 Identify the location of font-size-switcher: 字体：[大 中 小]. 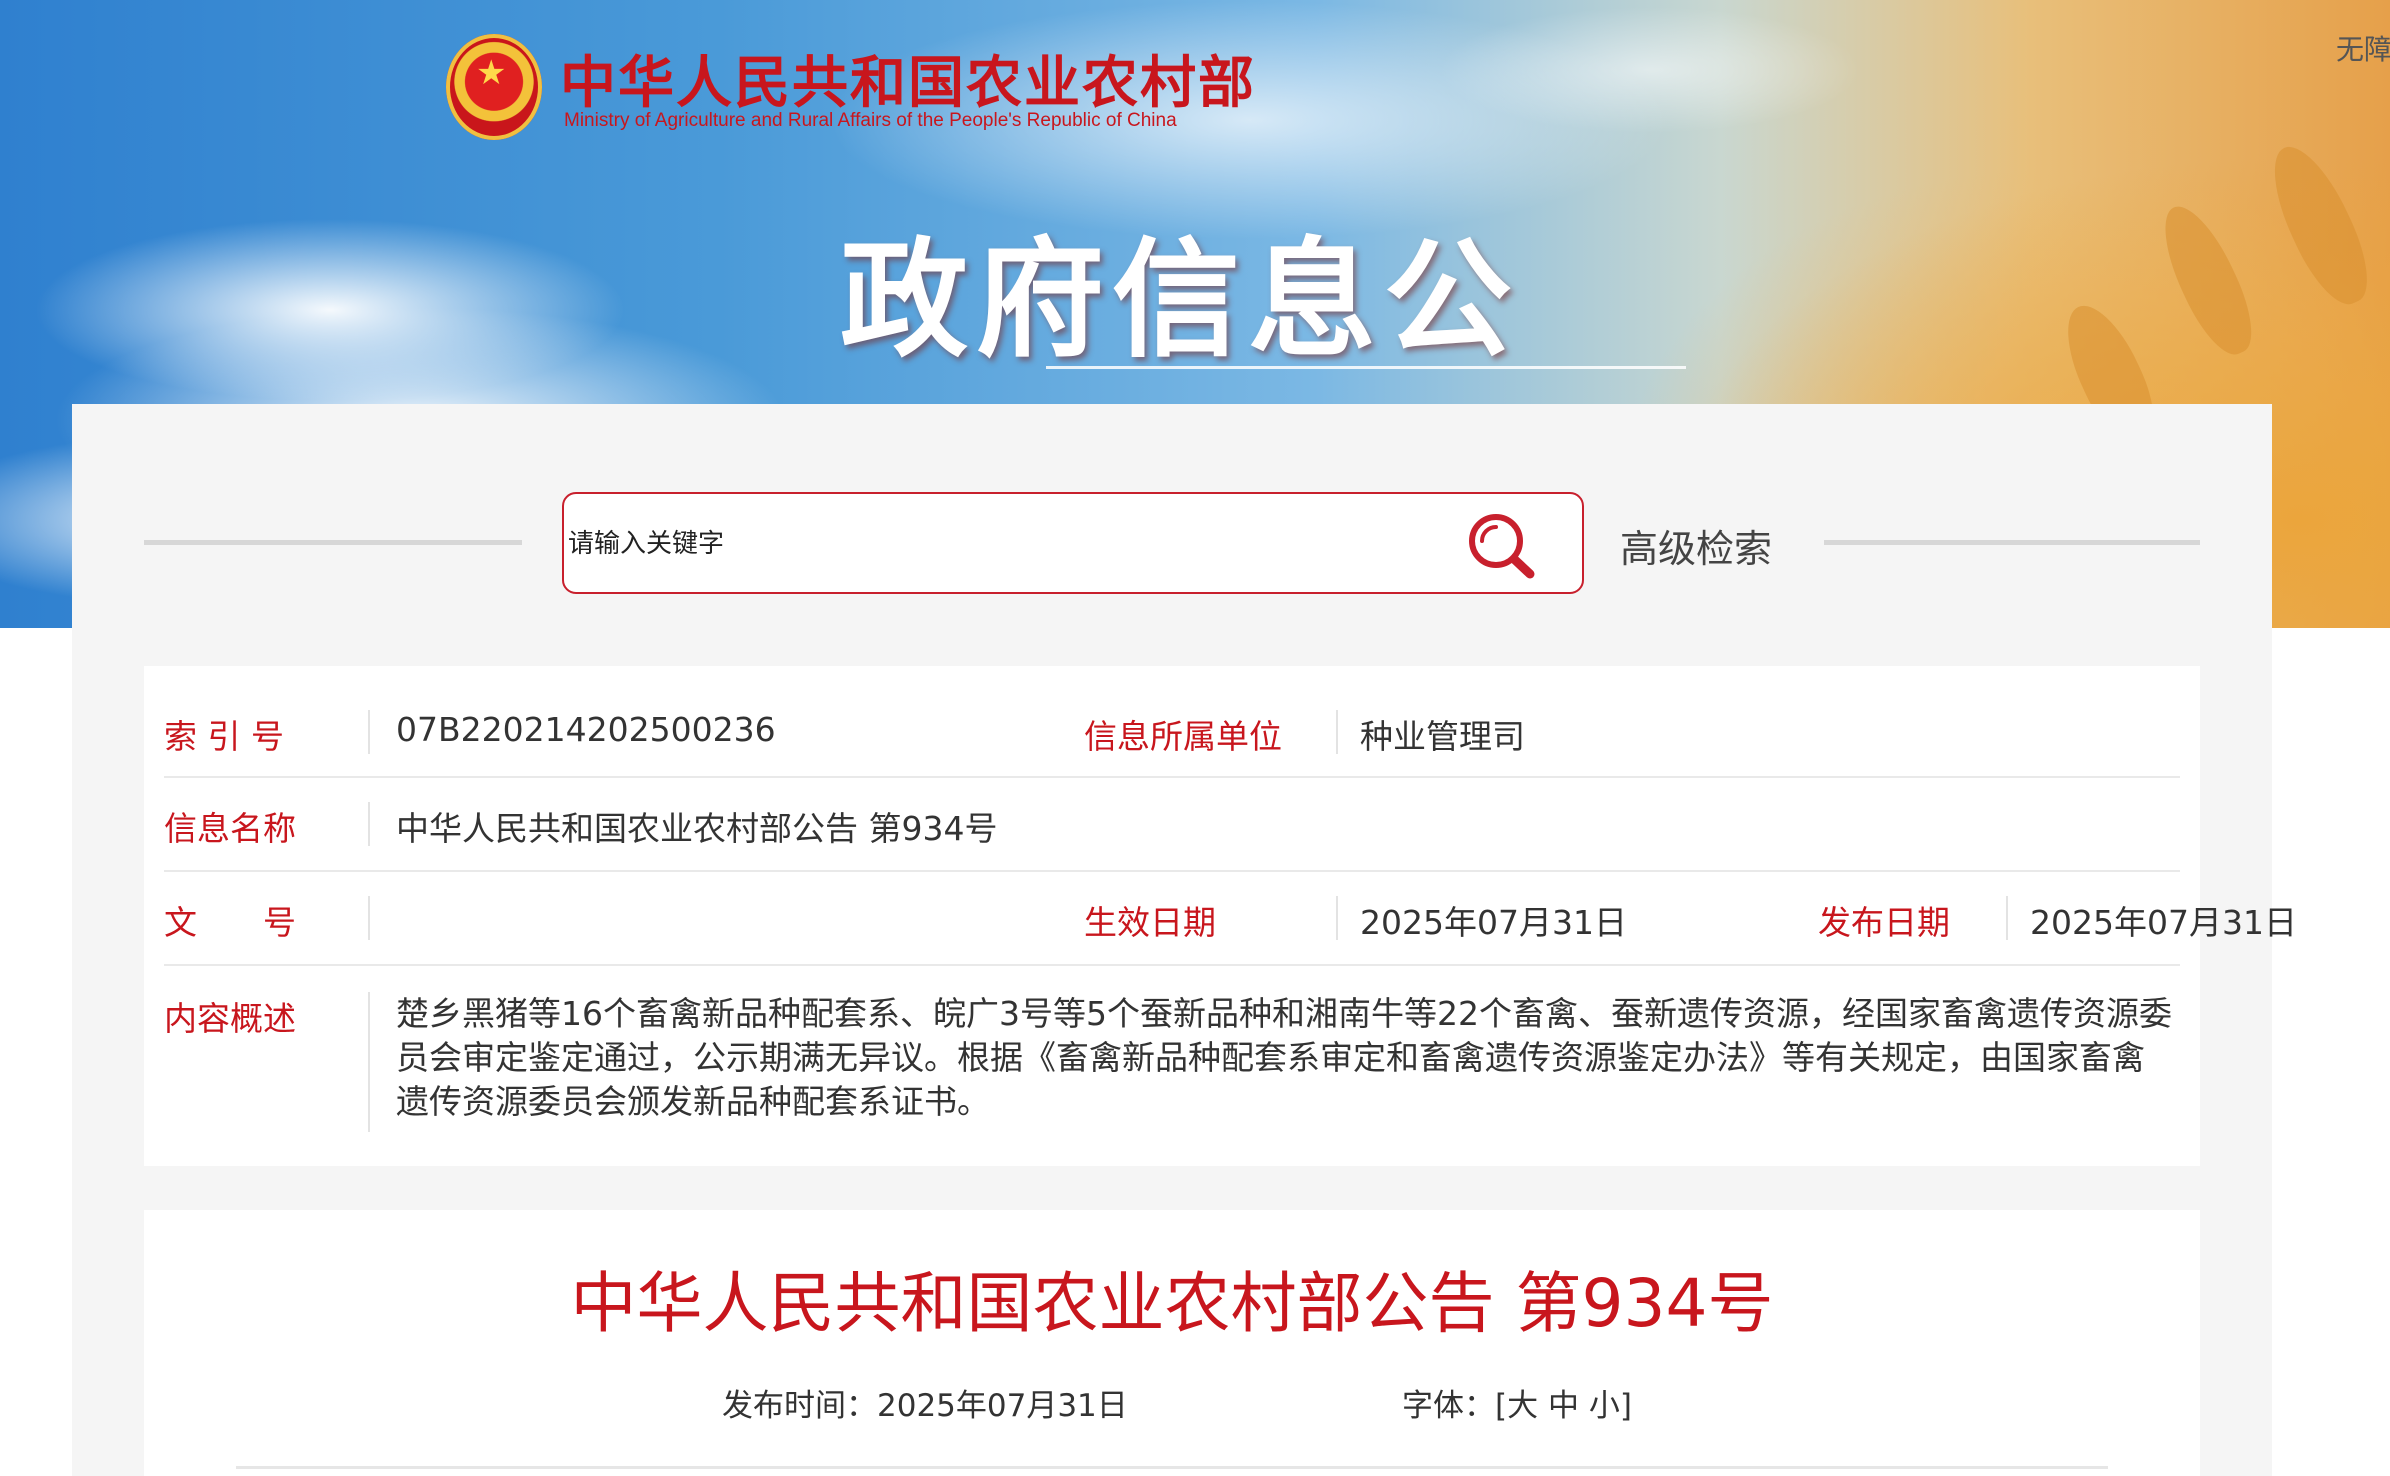
(1517, 1402).